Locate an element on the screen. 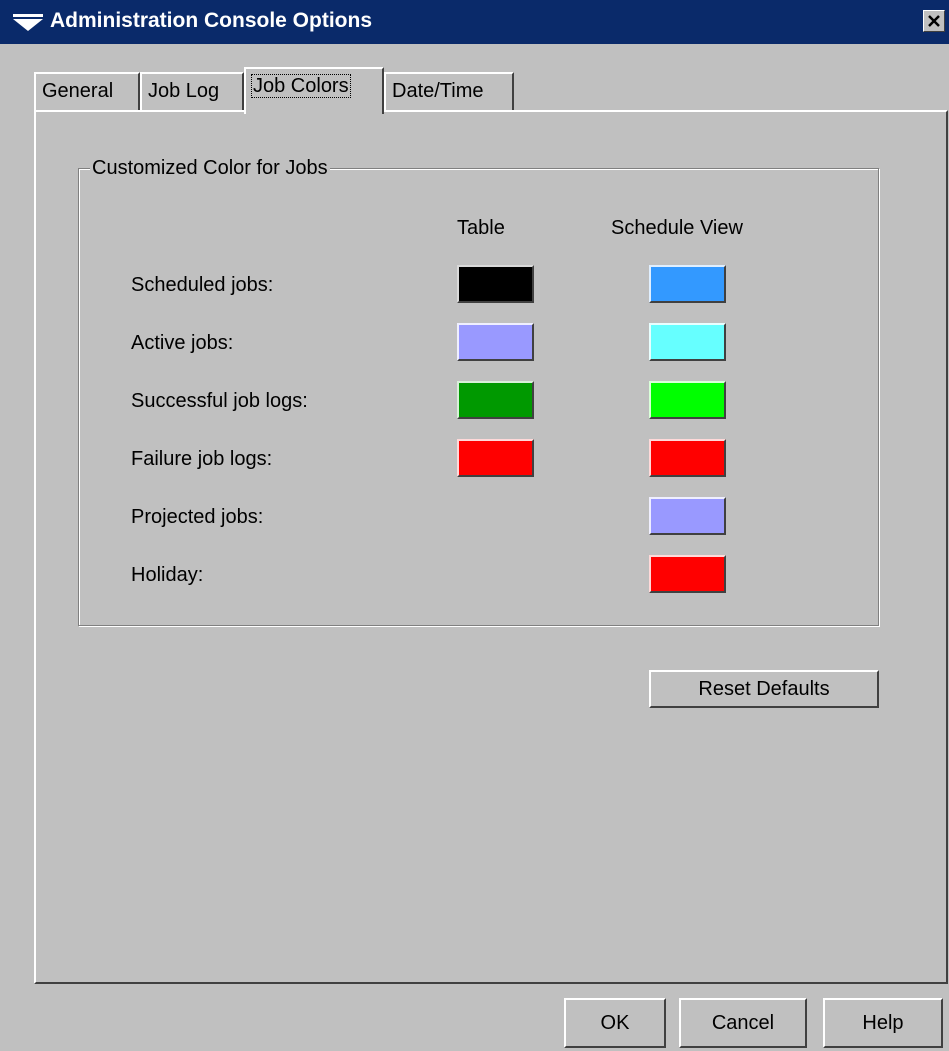  tab-general: General is located at coordinates (87, 91).